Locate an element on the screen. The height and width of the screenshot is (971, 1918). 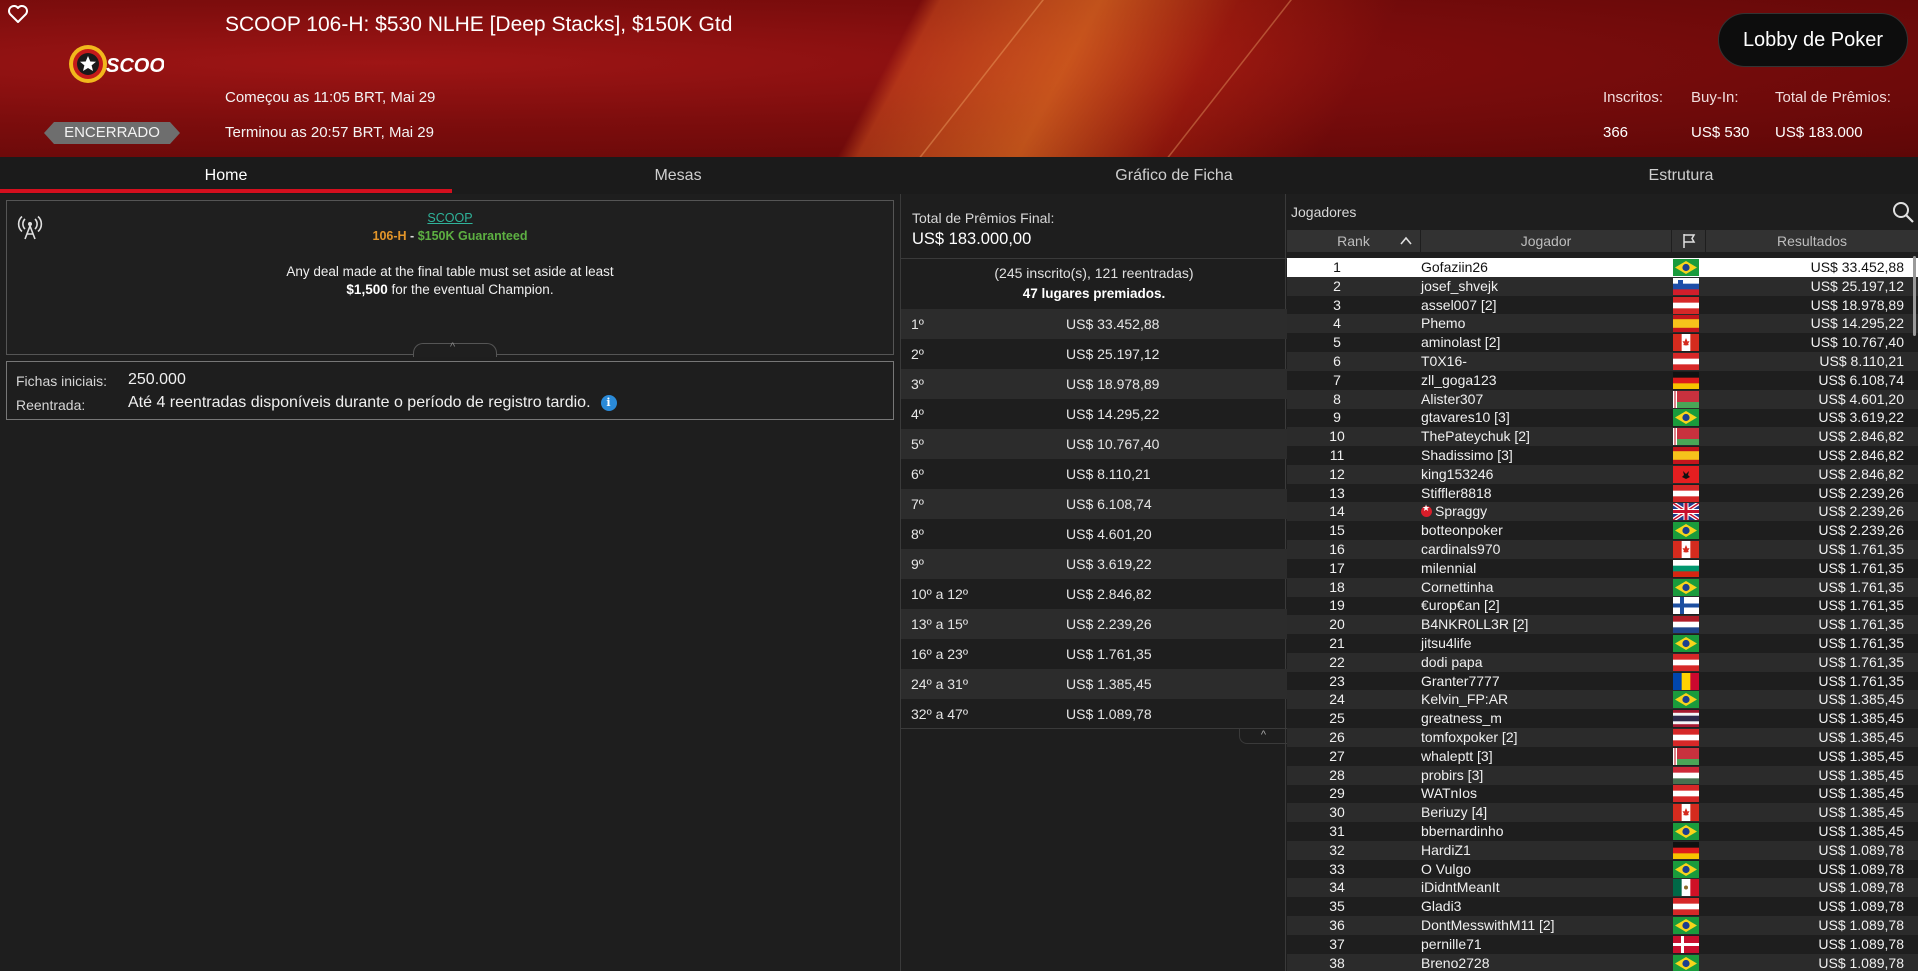
player-result: US$ 1.761,35 is located at coordinates (1861, 680).